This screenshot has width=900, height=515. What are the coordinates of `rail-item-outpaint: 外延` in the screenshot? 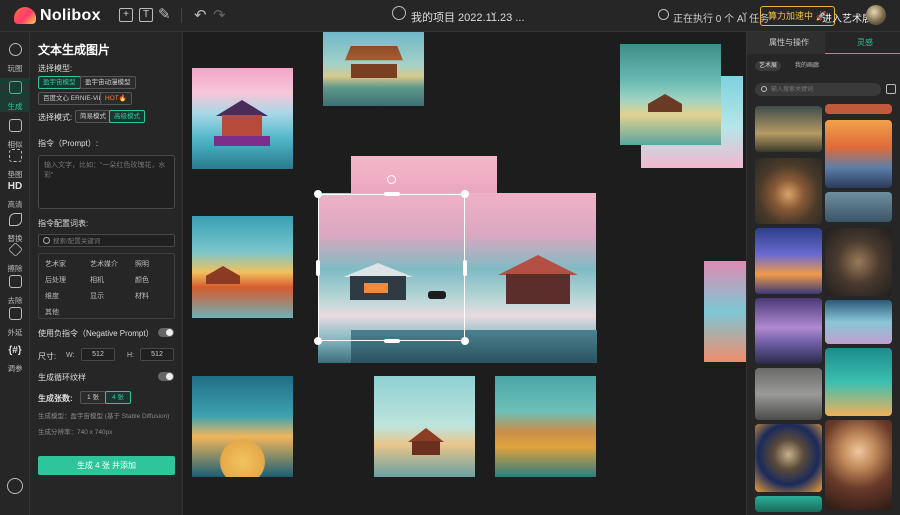 It's located at (15, 321).